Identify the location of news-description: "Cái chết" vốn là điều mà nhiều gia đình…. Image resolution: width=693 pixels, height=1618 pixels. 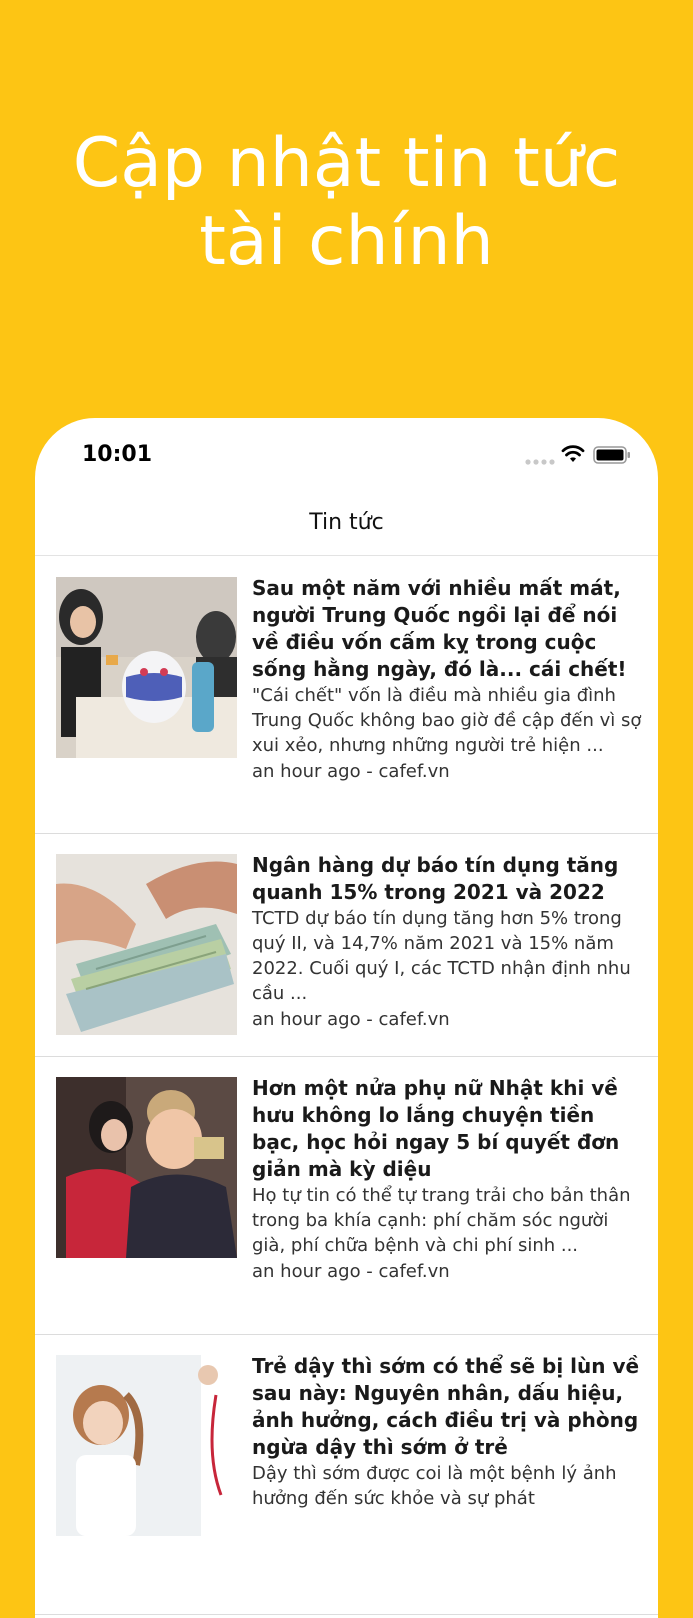
(447, 720).